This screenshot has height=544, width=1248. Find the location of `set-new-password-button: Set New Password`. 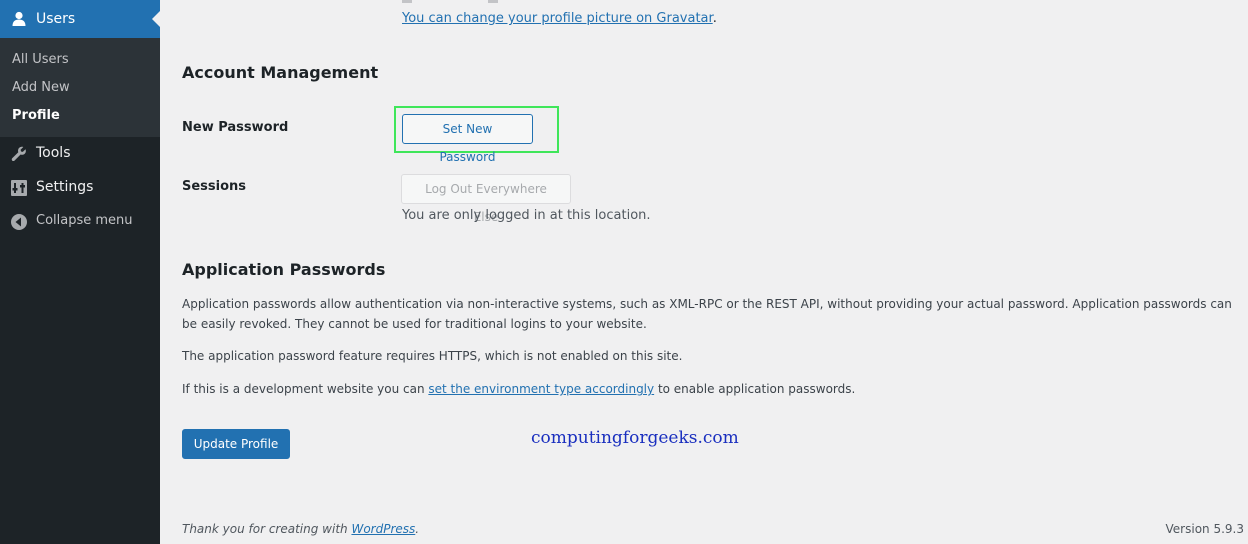

set-new-password-button: Set New Password is located at coordinates (467, 139).